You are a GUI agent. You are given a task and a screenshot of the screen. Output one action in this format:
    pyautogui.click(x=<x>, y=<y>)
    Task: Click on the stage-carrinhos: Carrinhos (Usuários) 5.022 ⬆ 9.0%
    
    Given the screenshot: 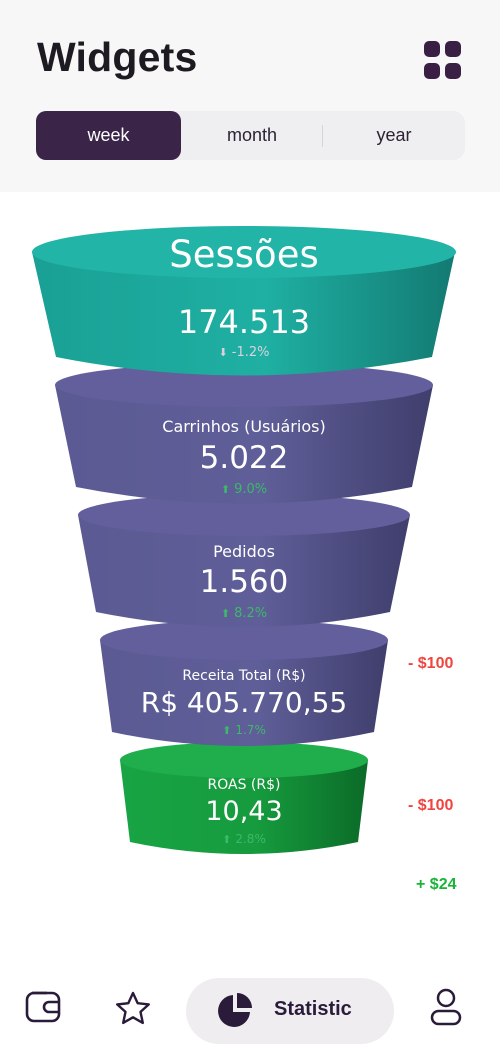 What is the action you would take?
    pyautogui.click(x=244, y=460)
    